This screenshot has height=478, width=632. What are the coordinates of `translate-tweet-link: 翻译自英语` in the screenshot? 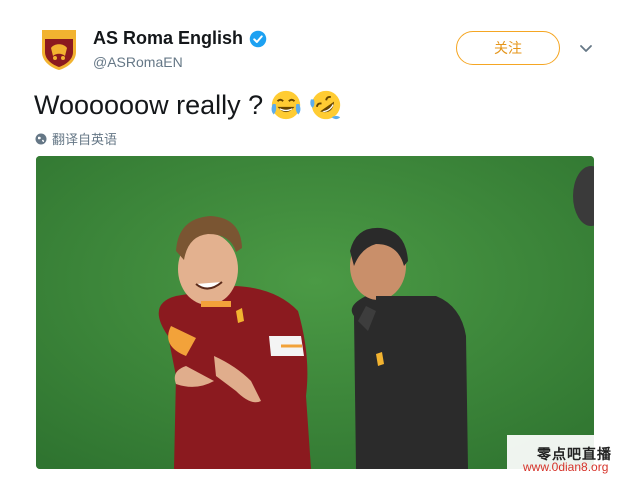 It's located at (76, 138).